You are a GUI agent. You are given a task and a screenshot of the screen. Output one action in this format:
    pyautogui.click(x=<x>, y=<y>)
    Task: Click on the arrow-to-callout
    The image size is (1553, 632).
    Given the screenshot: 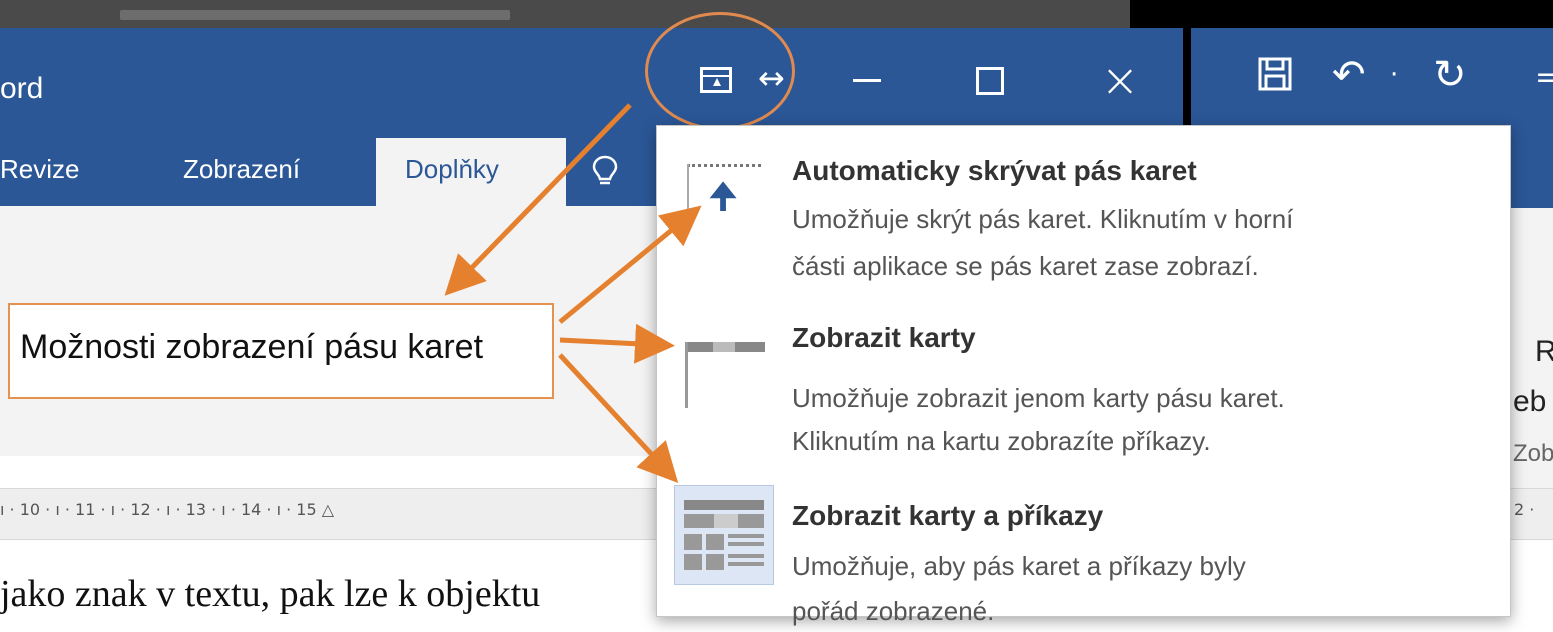 What is the action you would take?
    pyautogui.click(x=538, y=199)
    